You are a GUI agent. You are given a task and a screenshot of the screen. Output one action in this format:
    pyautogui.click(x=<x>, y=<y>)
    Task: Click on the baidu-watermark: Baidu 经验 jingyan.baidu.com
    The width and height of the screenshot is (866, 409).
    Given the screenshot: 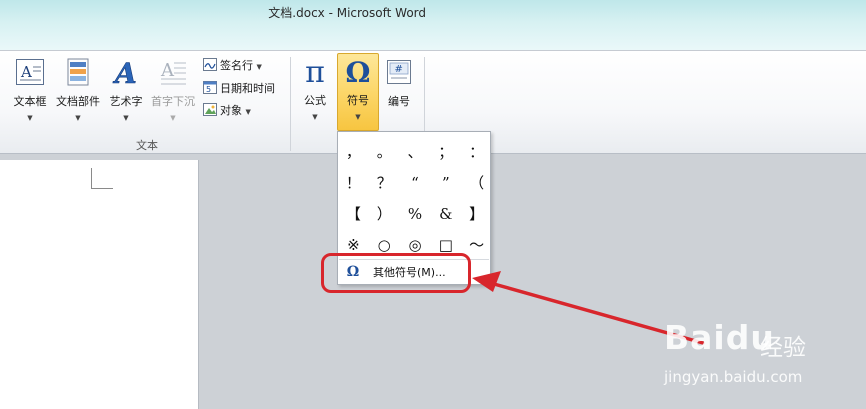 What is the action you would take?
    pyautogui.click(x=764, y=363)
    